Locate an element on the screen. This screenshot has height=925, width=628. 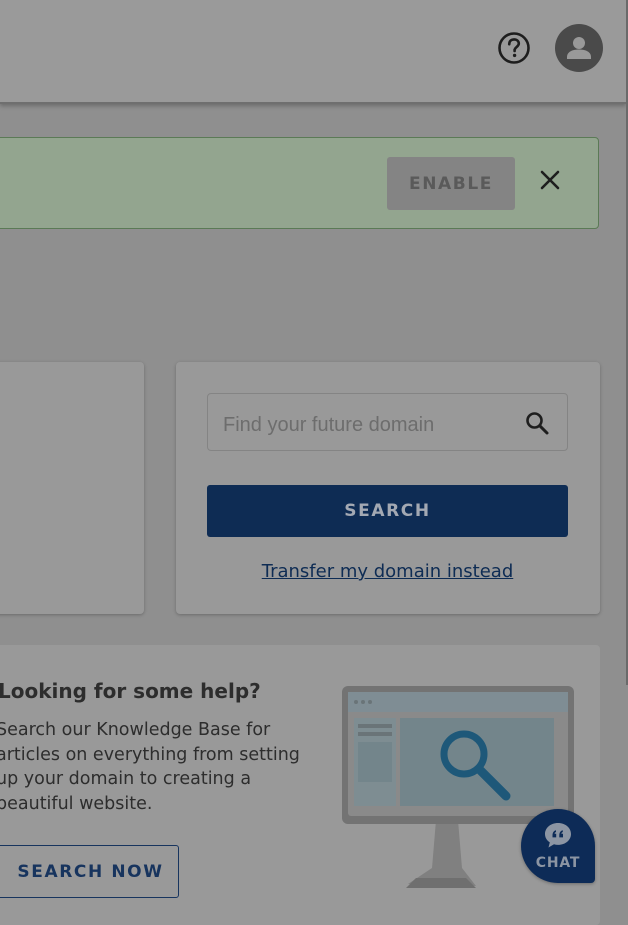
chat-bubble-icon is located at coordinates (558, 835).